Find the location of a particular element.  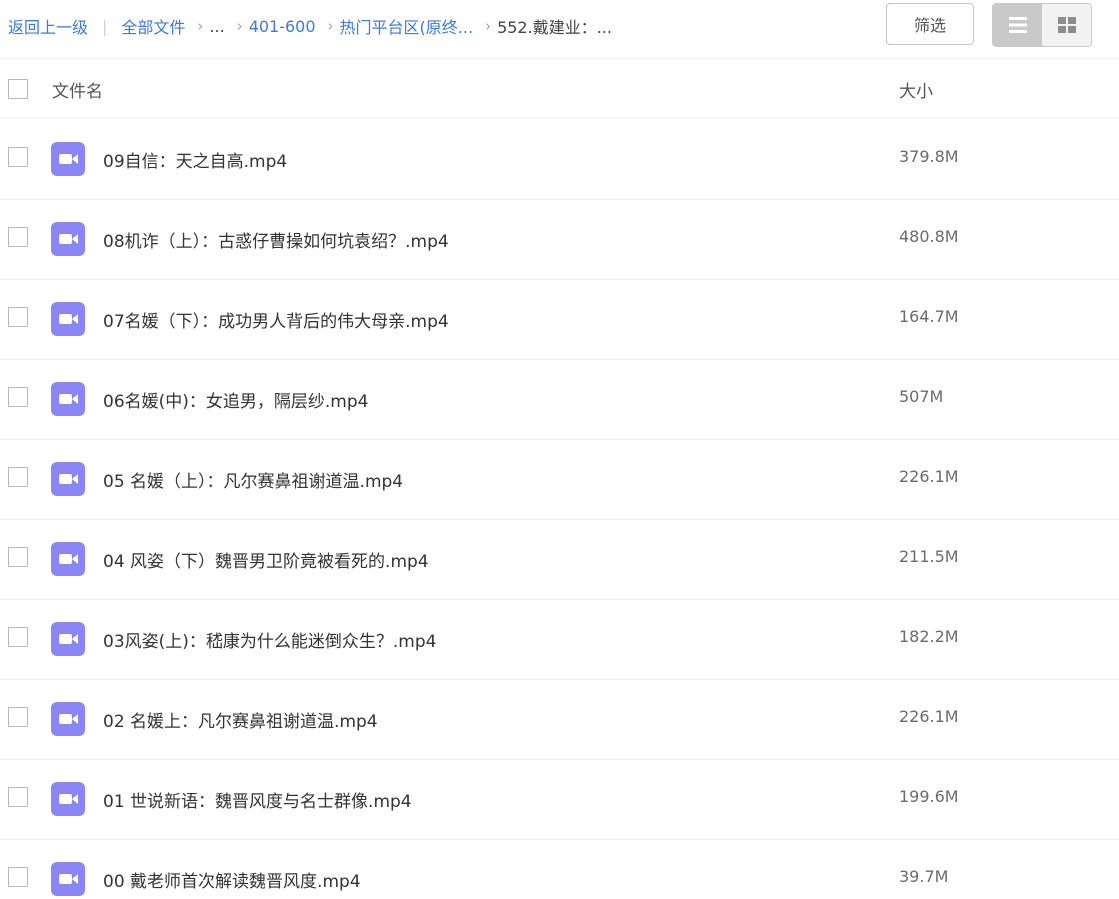

file-size: 164.7M is located at coordinates (929, 316).